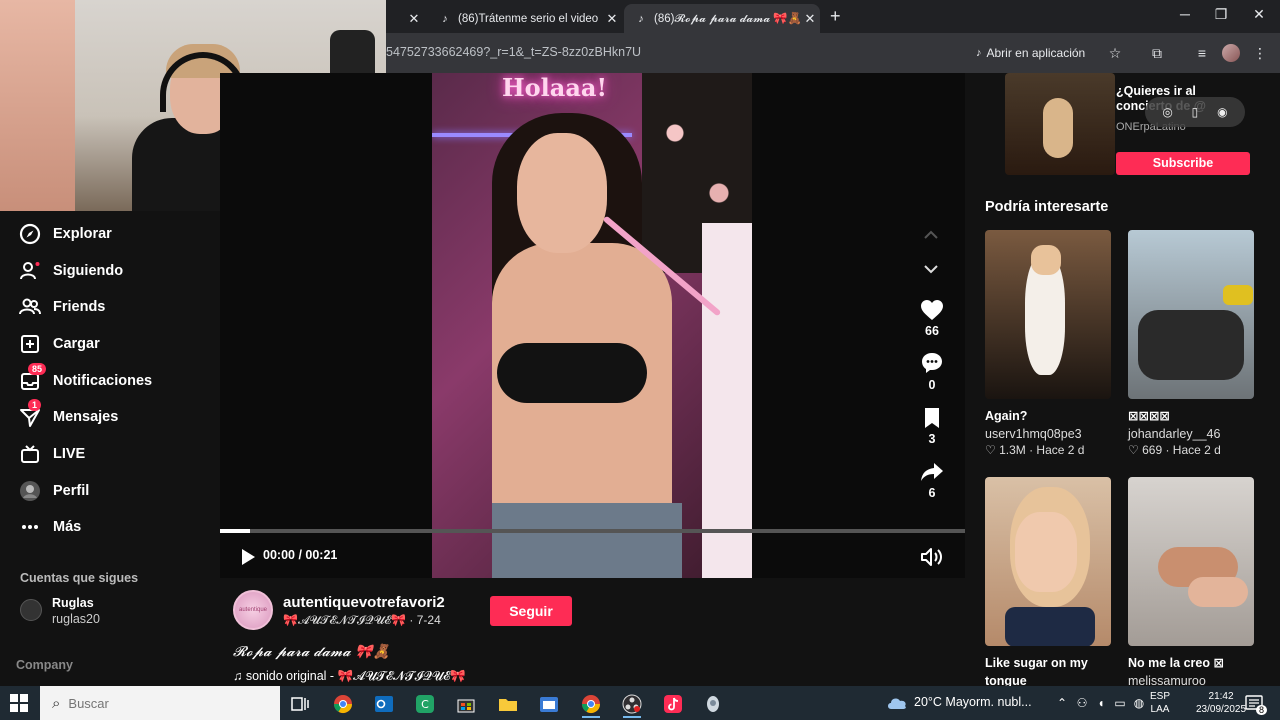 This screenshot has width=1280, height=720. Describe the element at coordinates (53, 491) in the screenshot. I see `sidebar-item-perfil: Perfil` at that location.